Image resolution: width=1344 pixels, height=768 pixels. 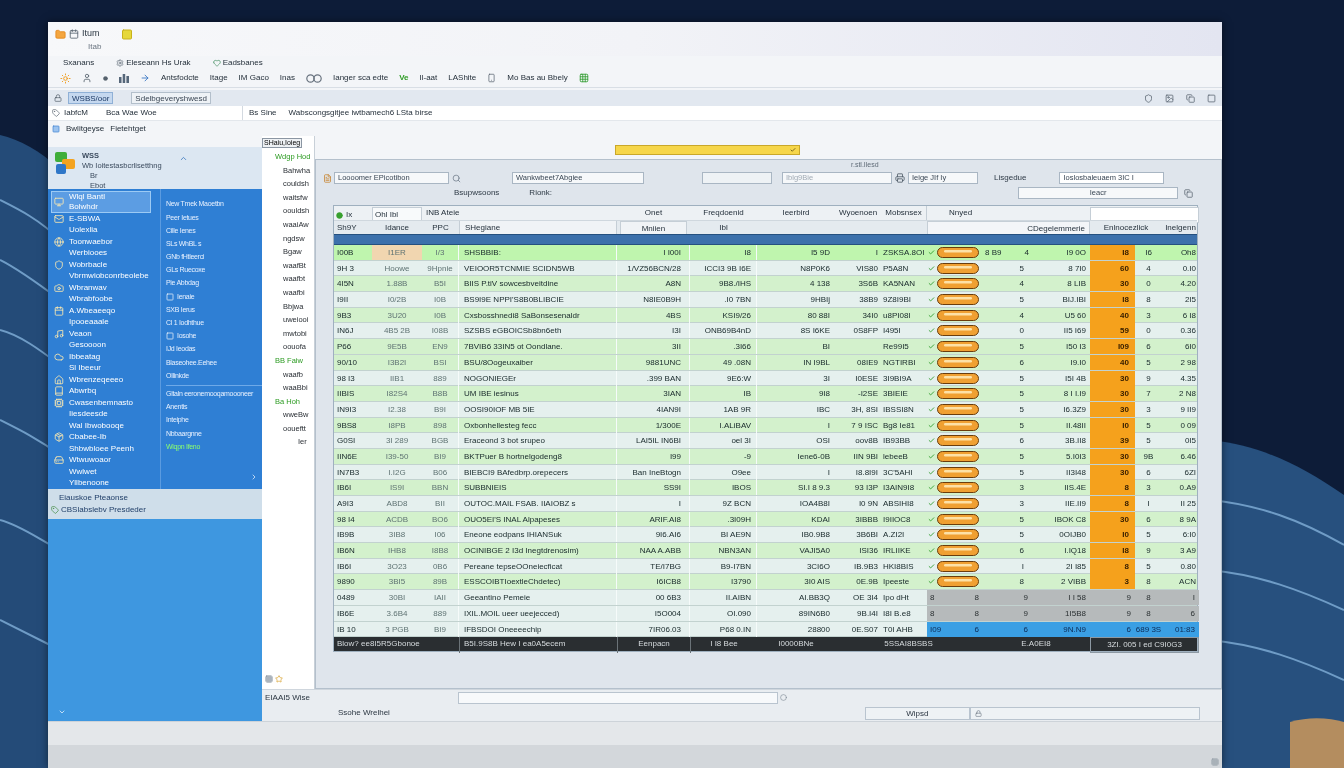 I want to click on printer-icon, so click(x=900, y=178).